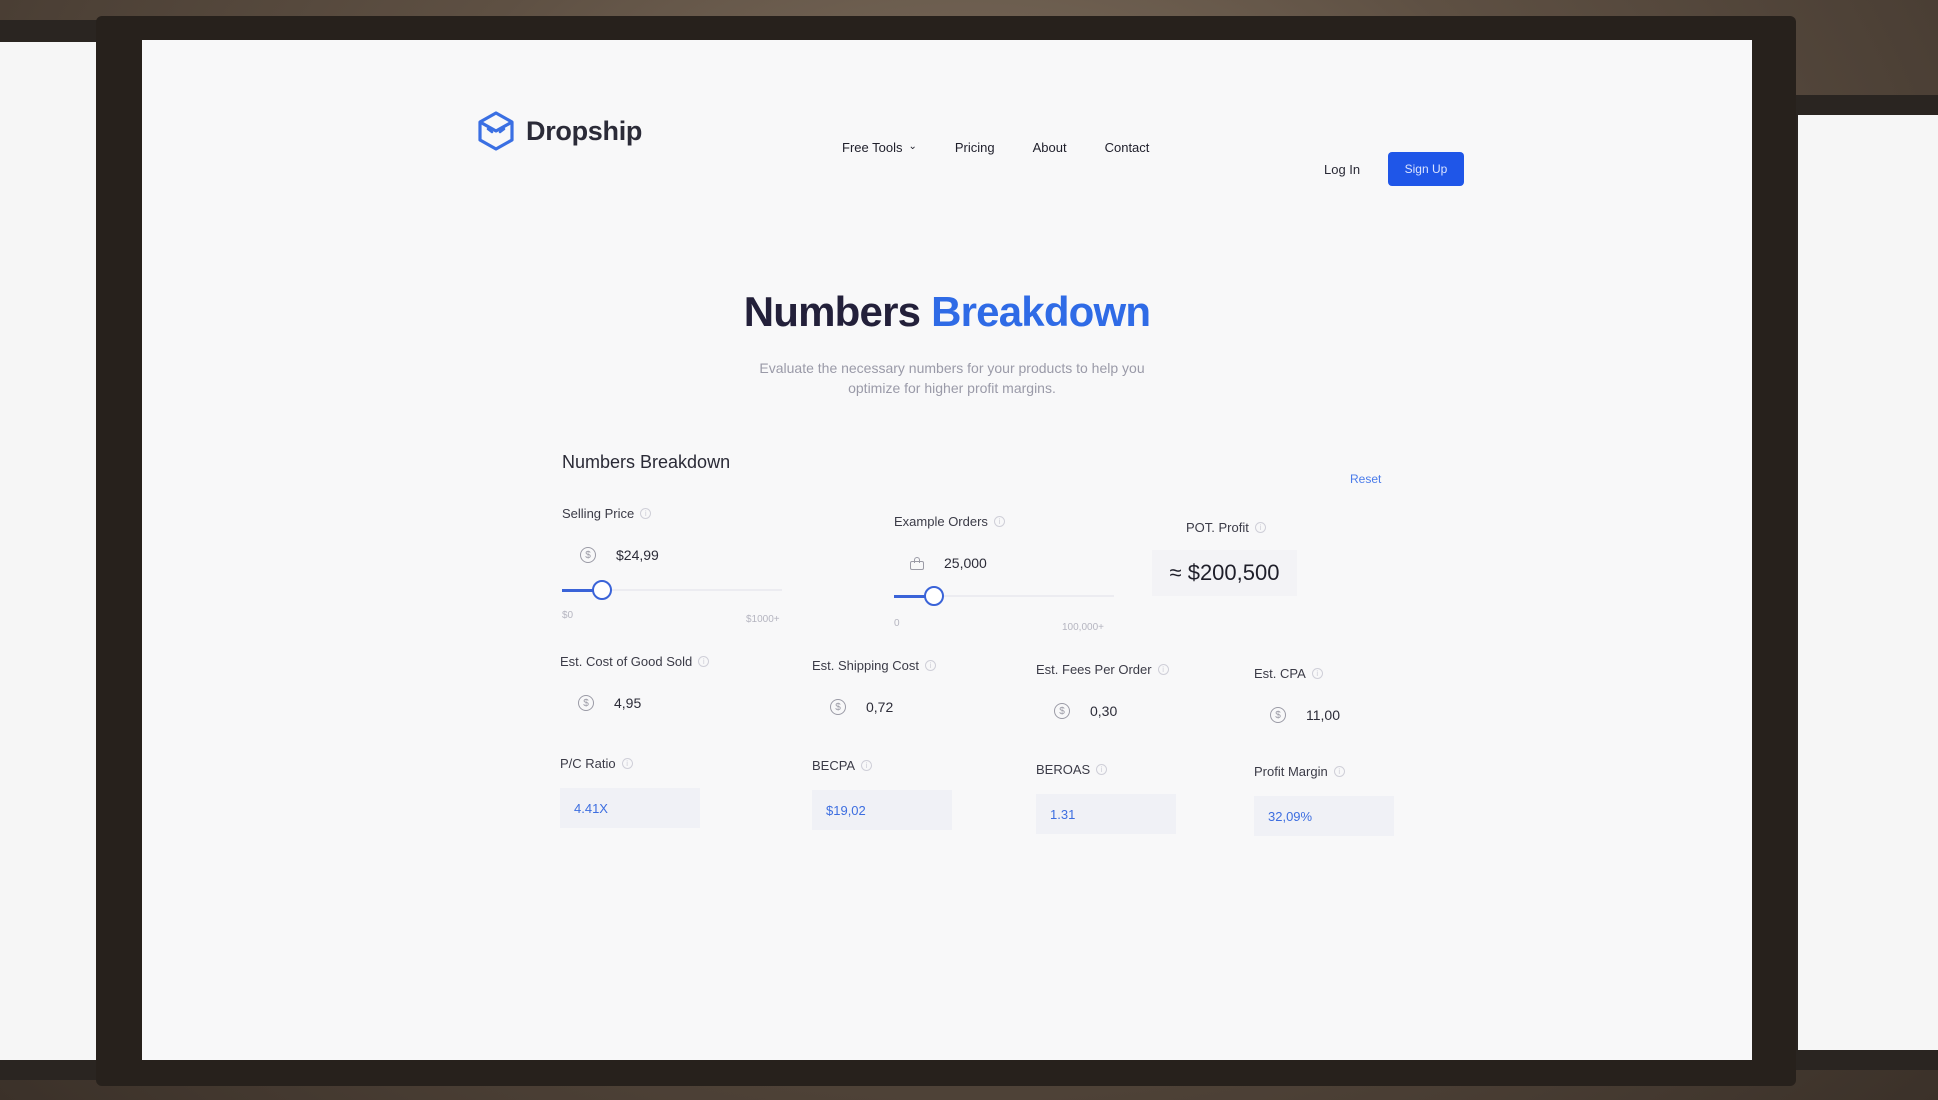  Describe the element at coordinates (646, 462) in the screenshot. I see `calculator-title: Numbers Breakdown` at that location.